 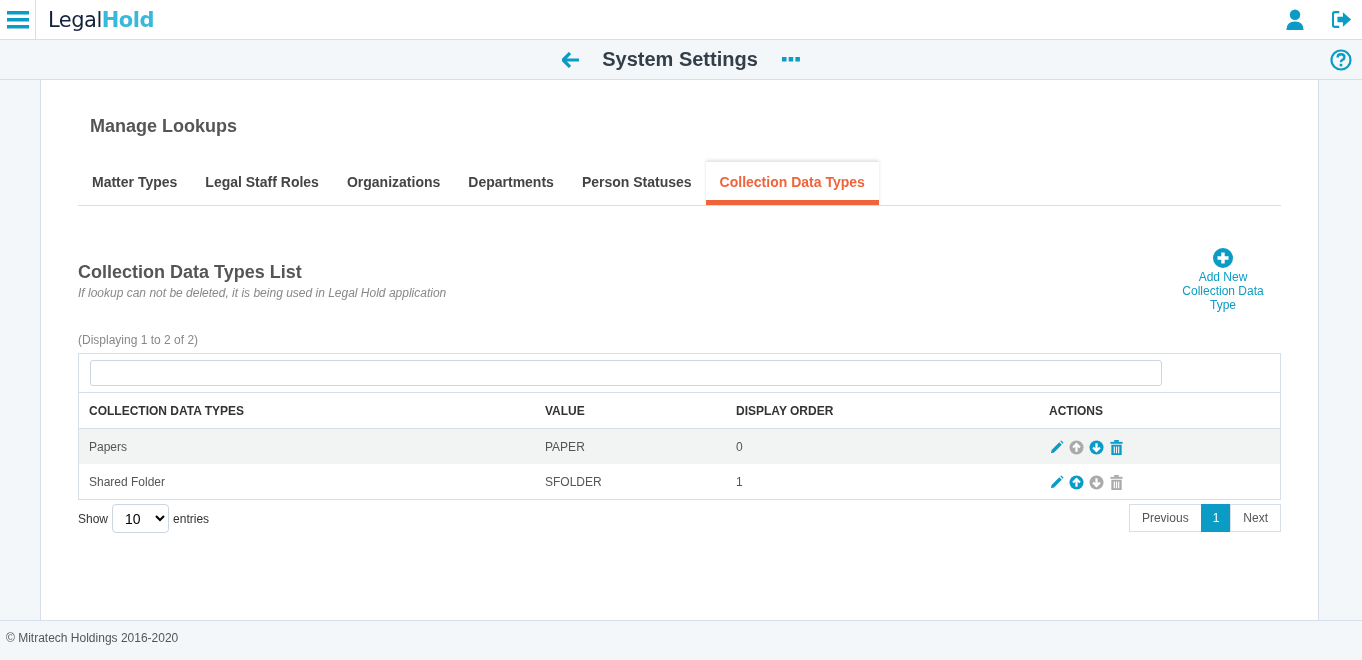 What do you see at coordinates (17, 19) in the screenshot?
I see `menu-icon` at bounding box center [17, 19].